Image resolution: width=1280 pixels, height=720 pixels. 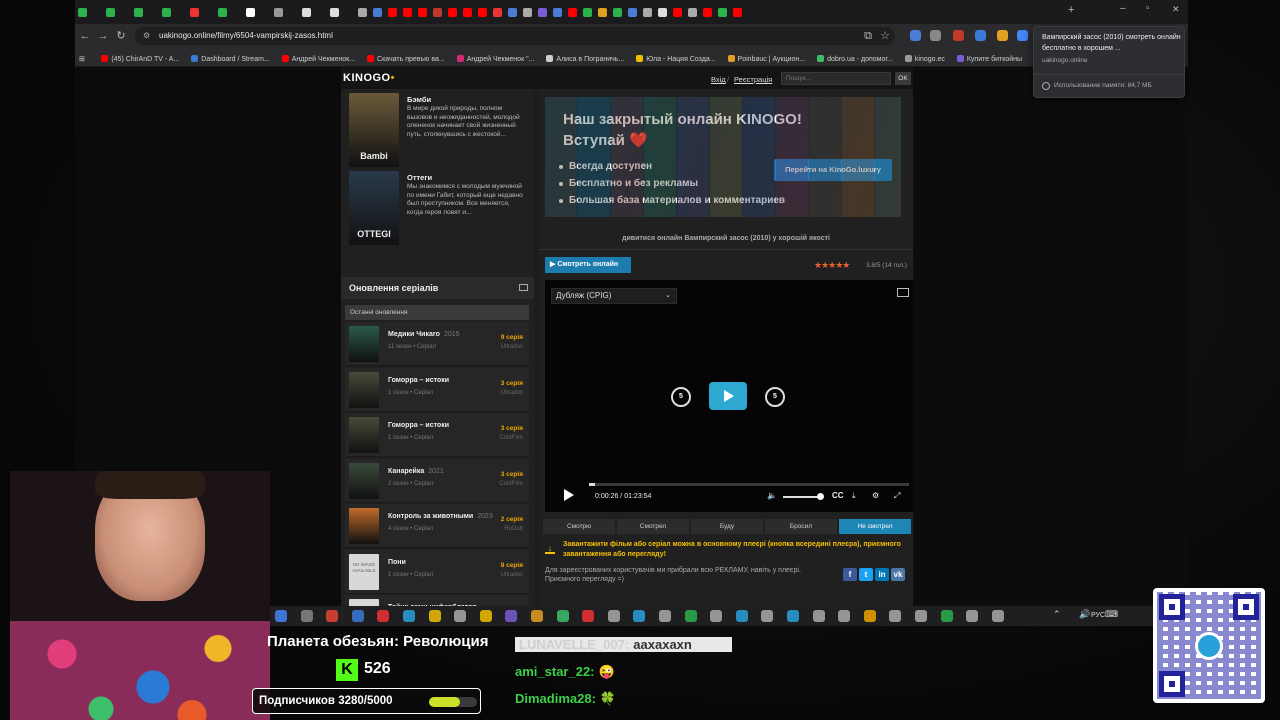 I want to click on download-icon: ⤓, so click(x=854, y=496).